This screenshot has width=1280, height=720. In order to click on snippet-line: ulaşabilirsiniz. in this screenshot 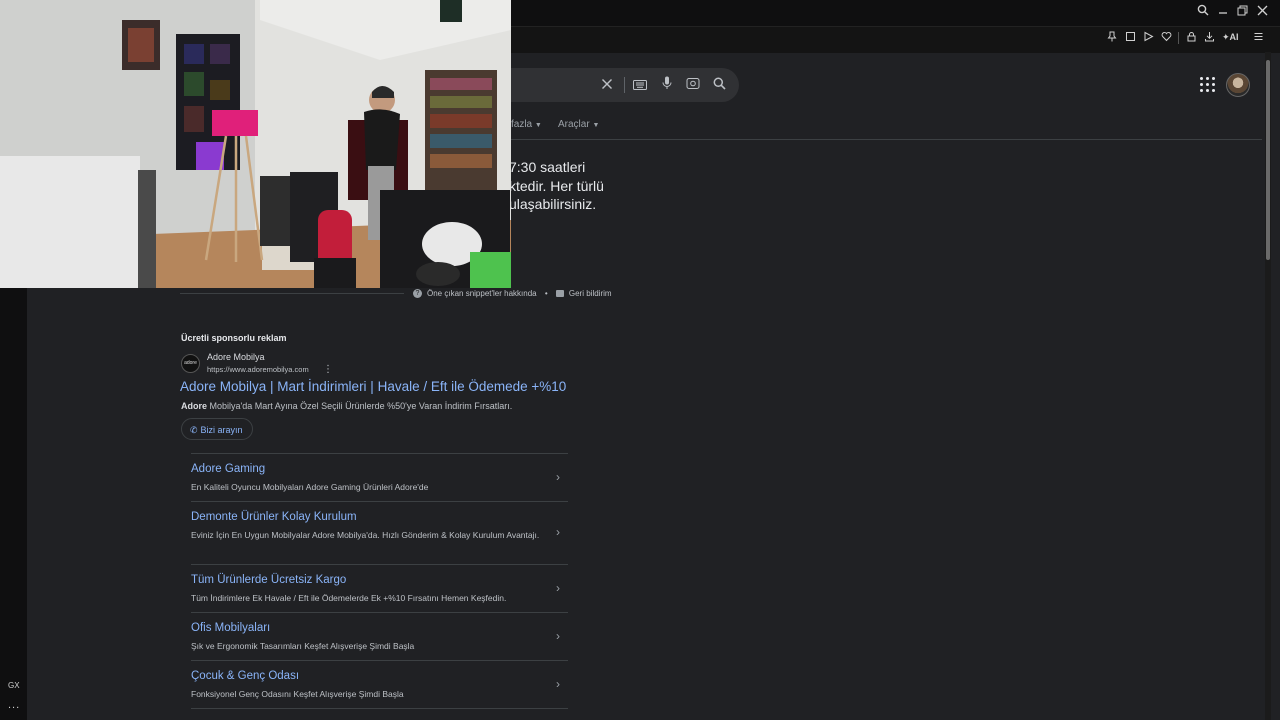, I will do `click(553, 204)`.